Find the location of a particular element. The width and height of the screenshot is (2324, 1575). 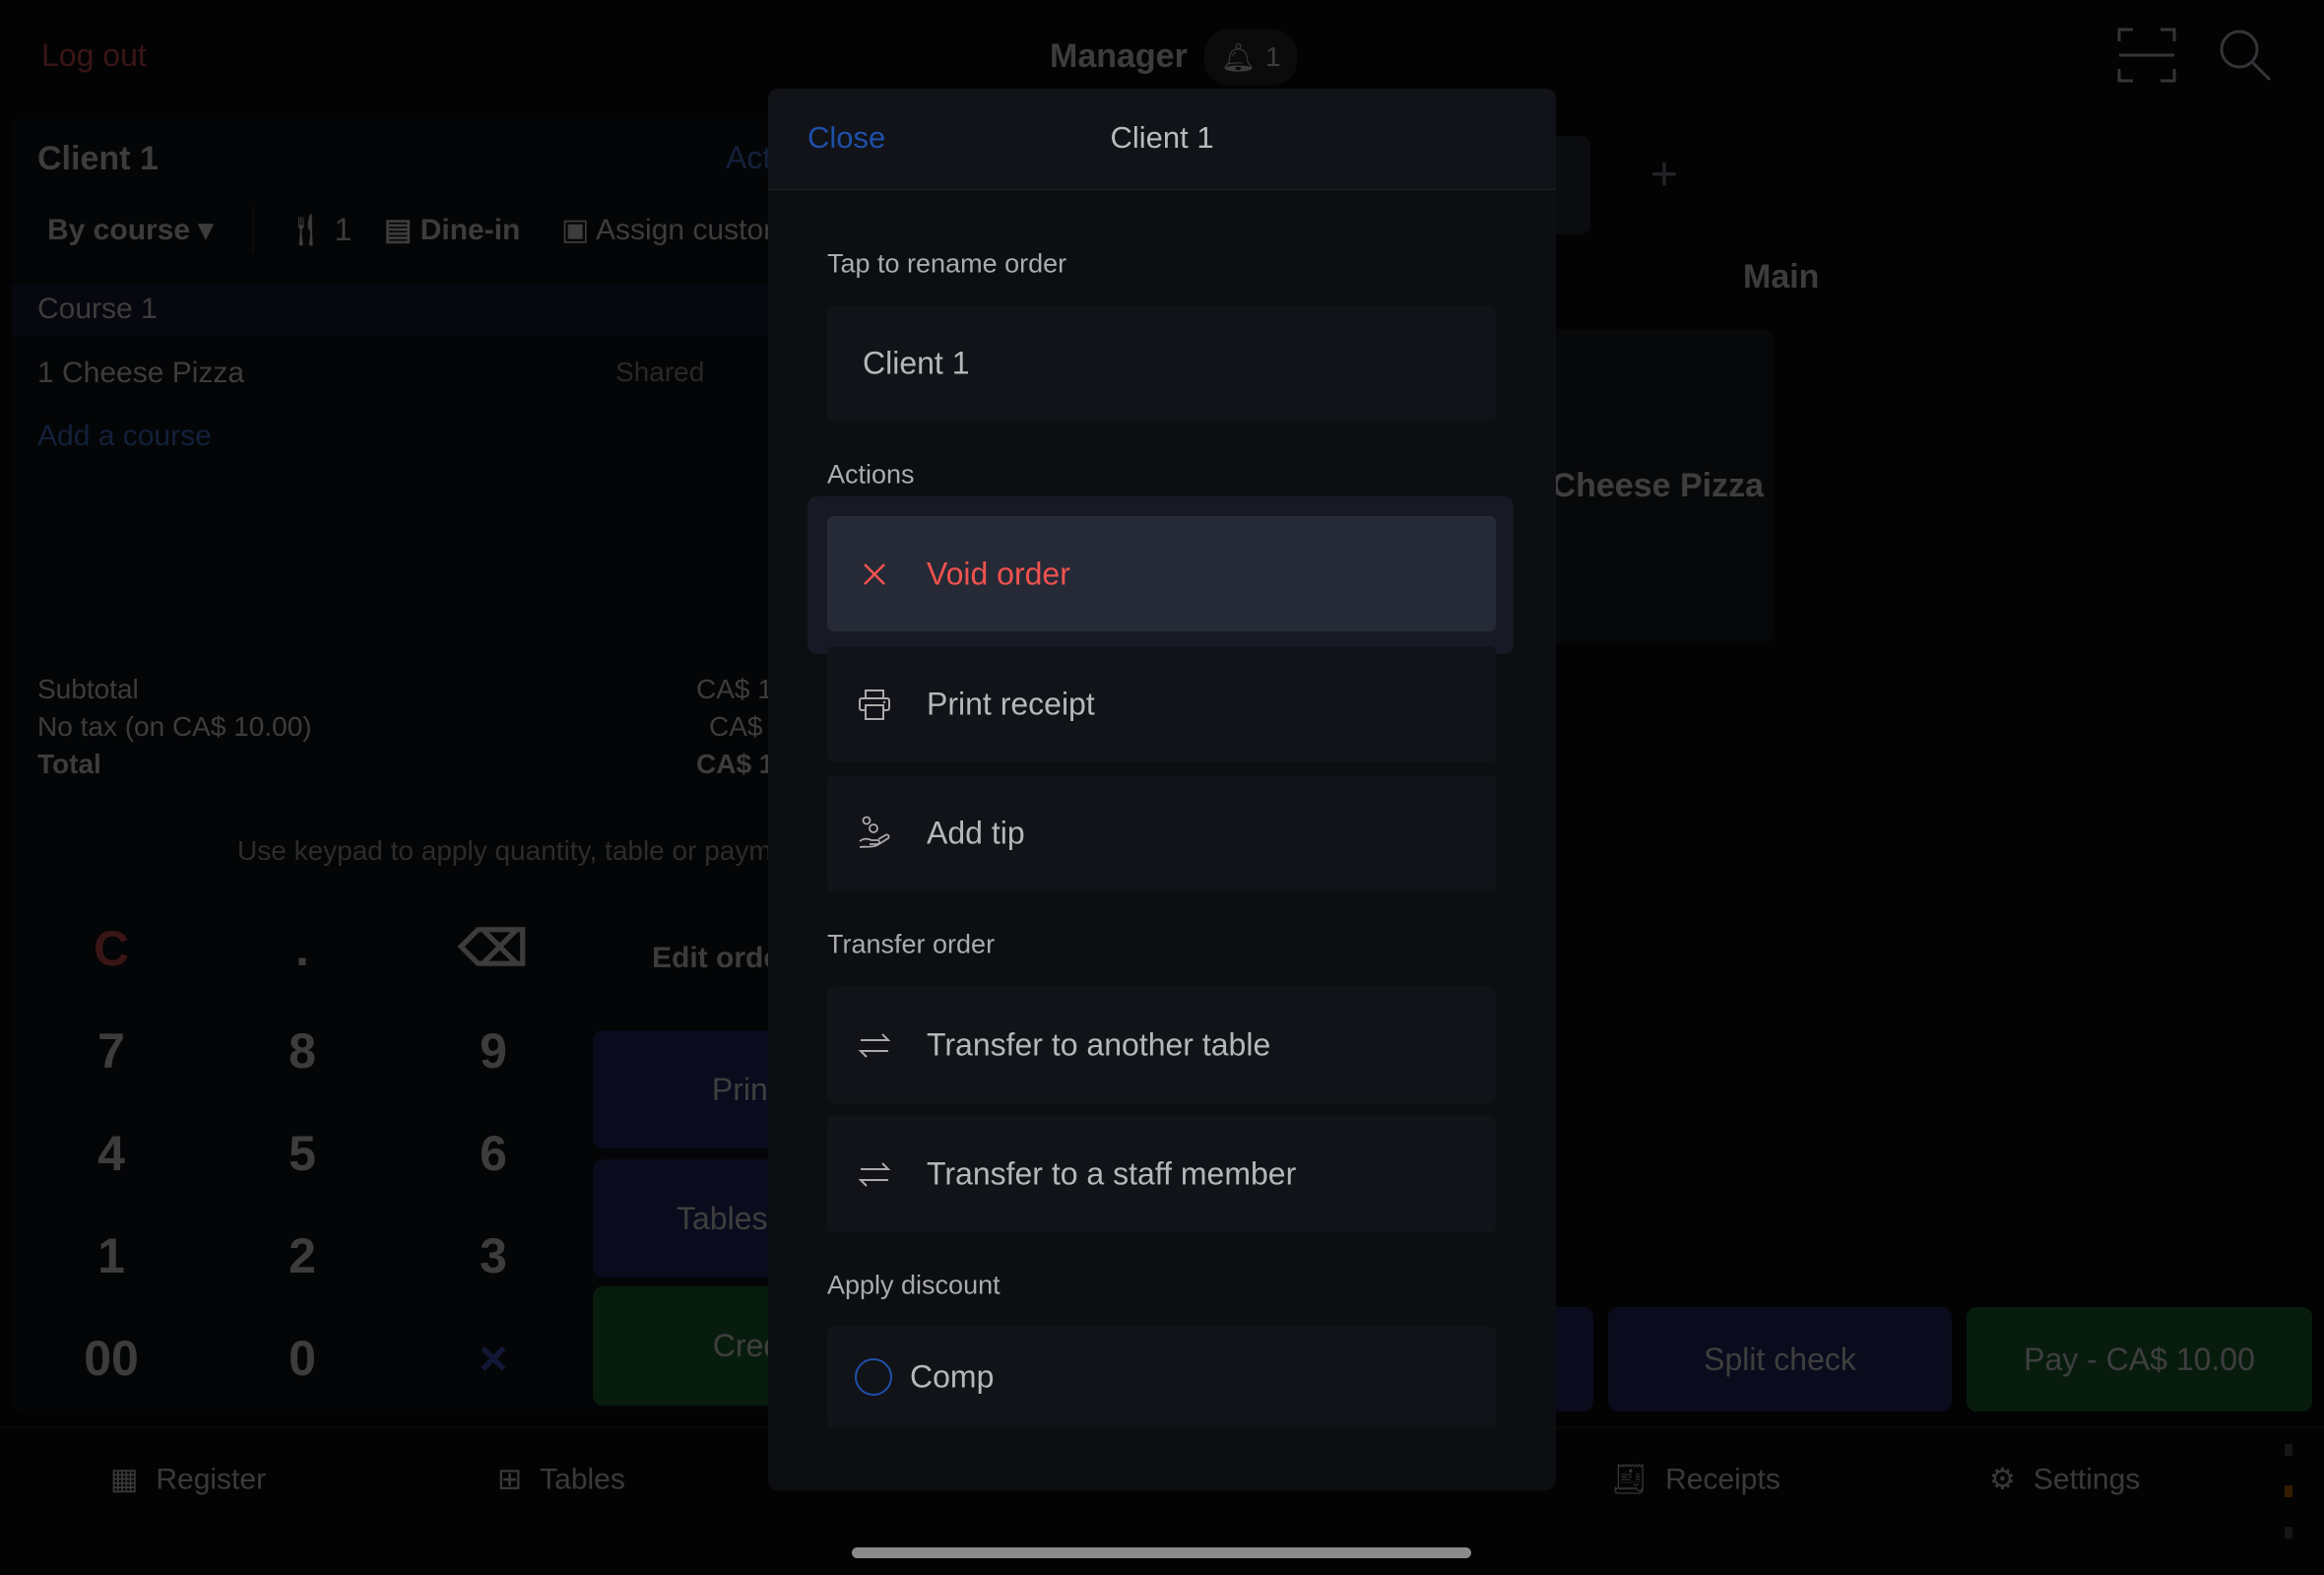

menu-card-icon: ▤ is located at coordinates (399, 230).